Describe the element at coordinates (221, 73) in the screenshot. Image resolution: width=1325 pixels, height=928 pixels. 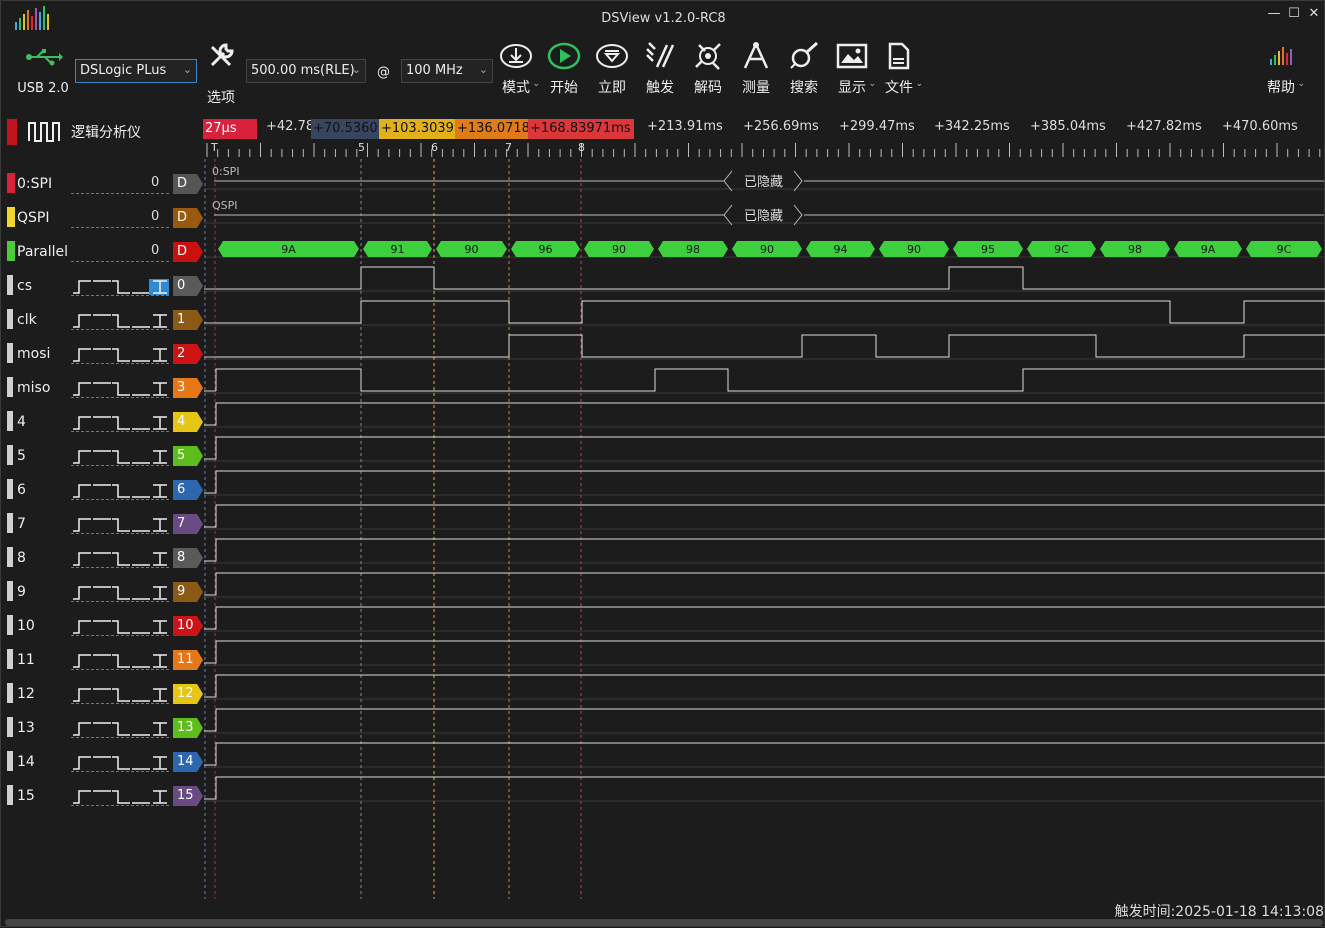
I see `options-button: 选项` at that location.